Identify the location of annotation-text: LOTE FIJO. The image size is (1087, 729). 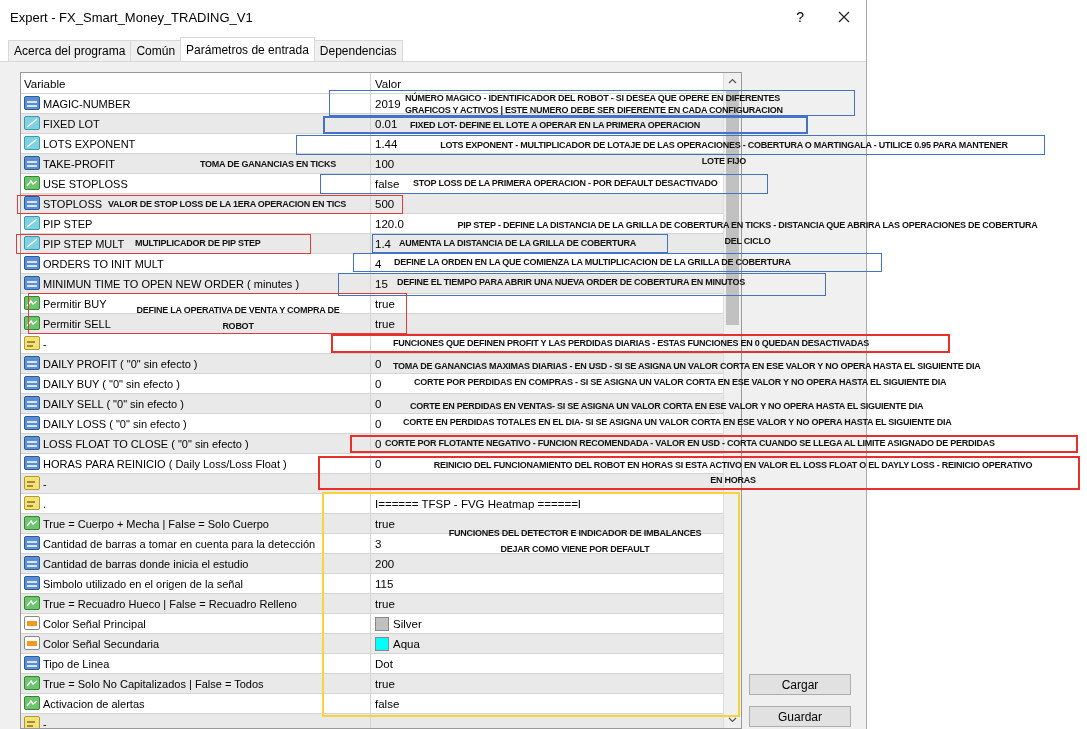
(724, 161).